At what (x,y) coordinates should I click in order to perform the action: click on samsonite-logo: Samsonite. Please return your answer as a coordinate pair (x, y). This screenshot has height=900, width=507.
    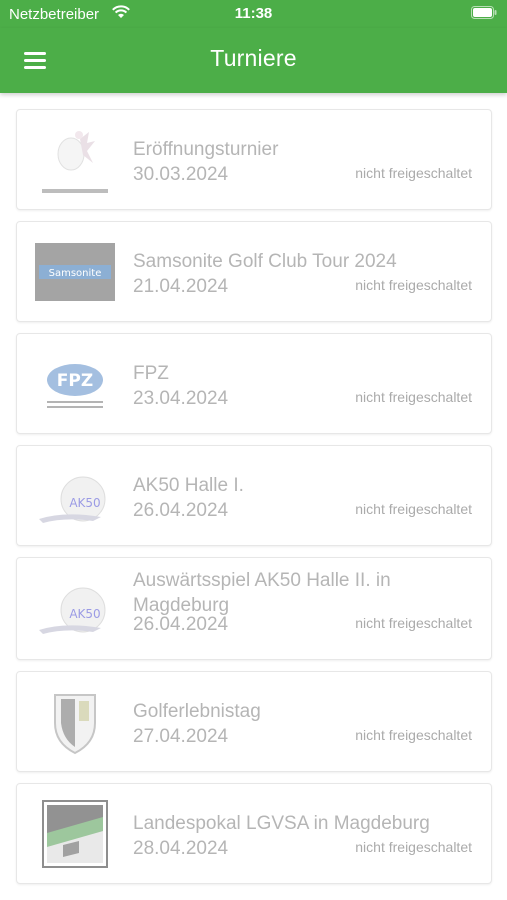
    Looking at the image, I should click on (75, 271).